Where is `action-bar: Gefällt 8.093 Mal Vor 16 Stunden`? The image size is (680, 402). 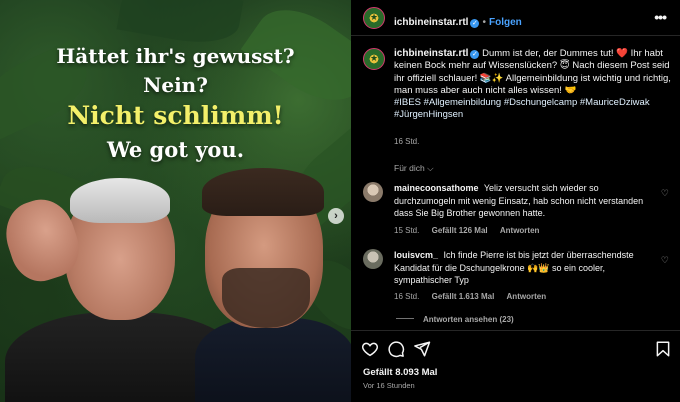 action-bar: Gefällt 8.093 Mal Vor 16 Stunden is located at coordinates (515, 366).